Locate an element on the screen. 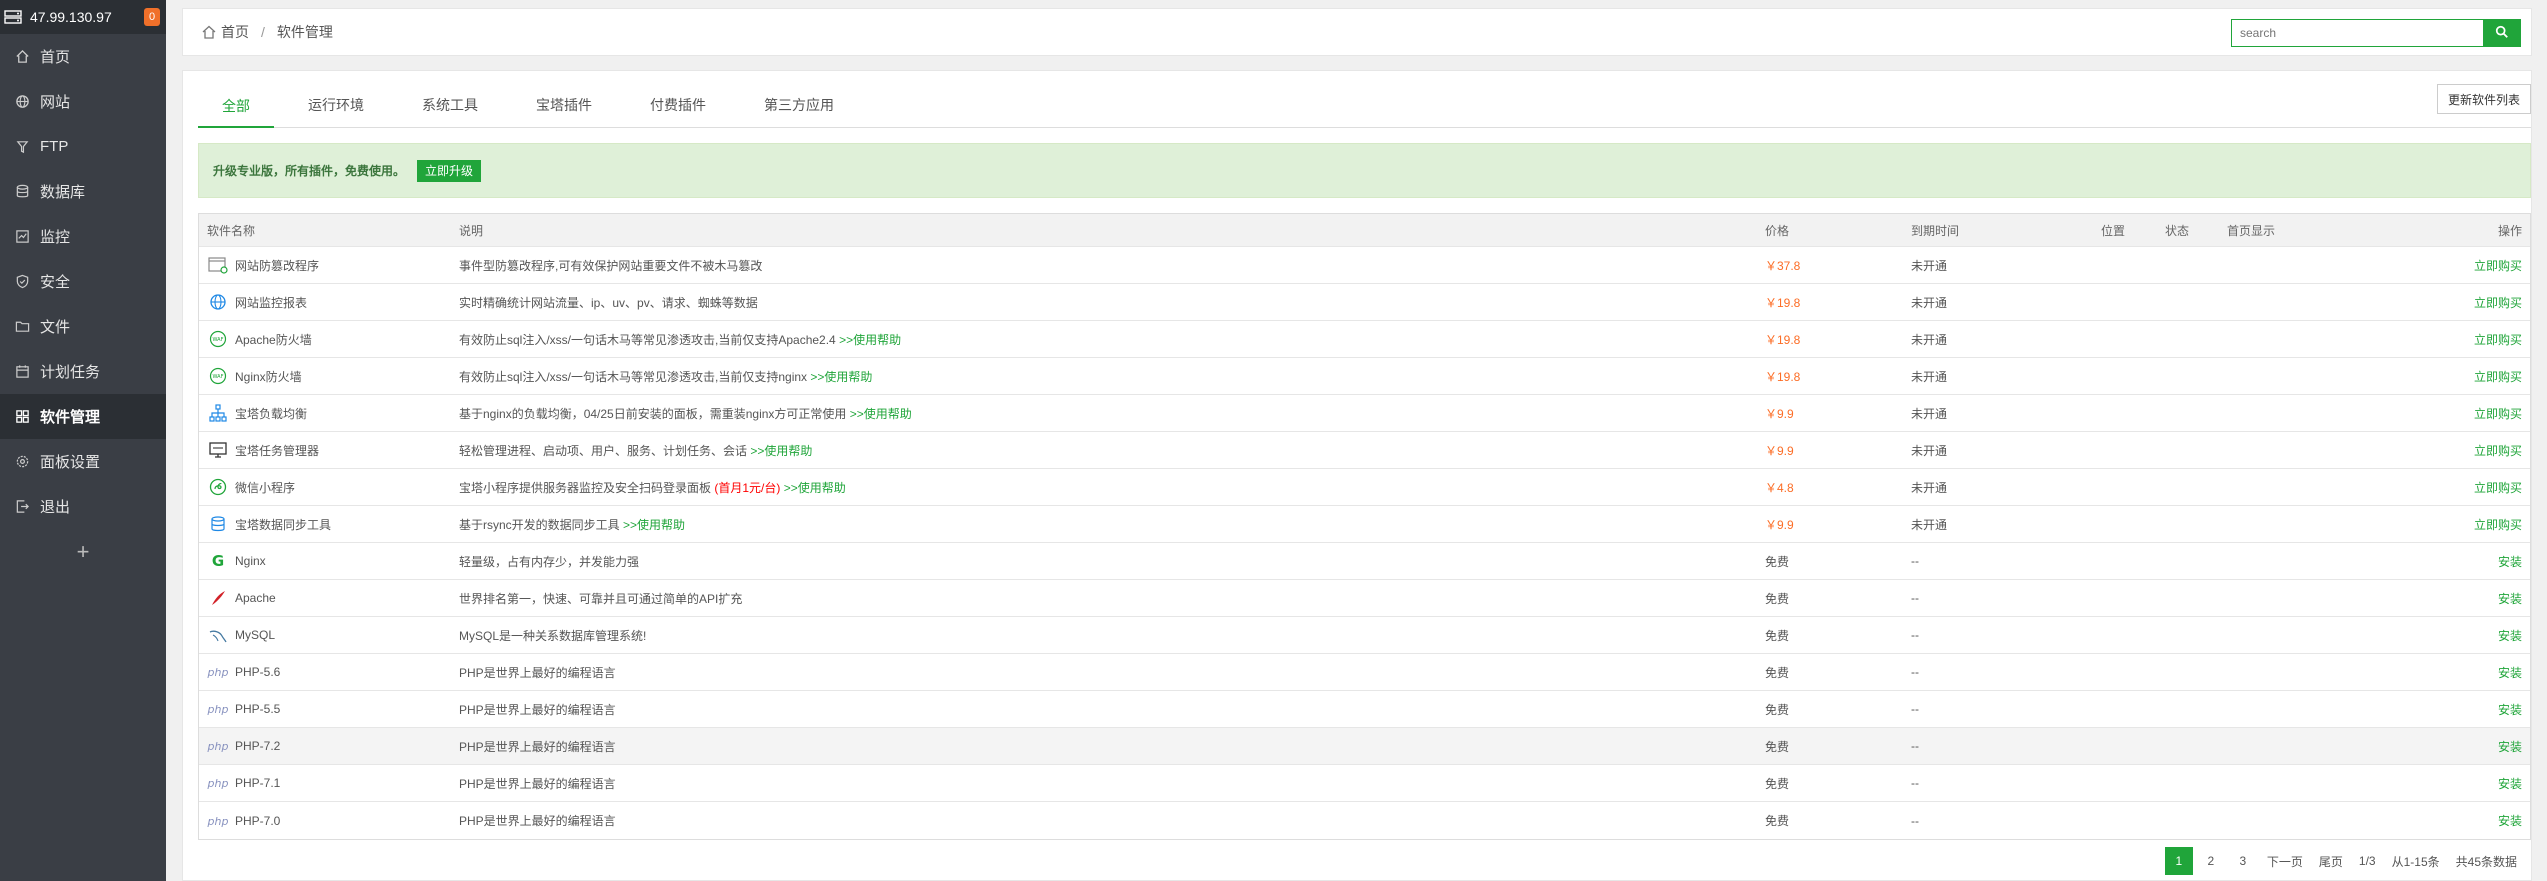 The height and width of the screenshot is (881, 2547). next-page: 下一页 is located at coordinates (2285, 861).